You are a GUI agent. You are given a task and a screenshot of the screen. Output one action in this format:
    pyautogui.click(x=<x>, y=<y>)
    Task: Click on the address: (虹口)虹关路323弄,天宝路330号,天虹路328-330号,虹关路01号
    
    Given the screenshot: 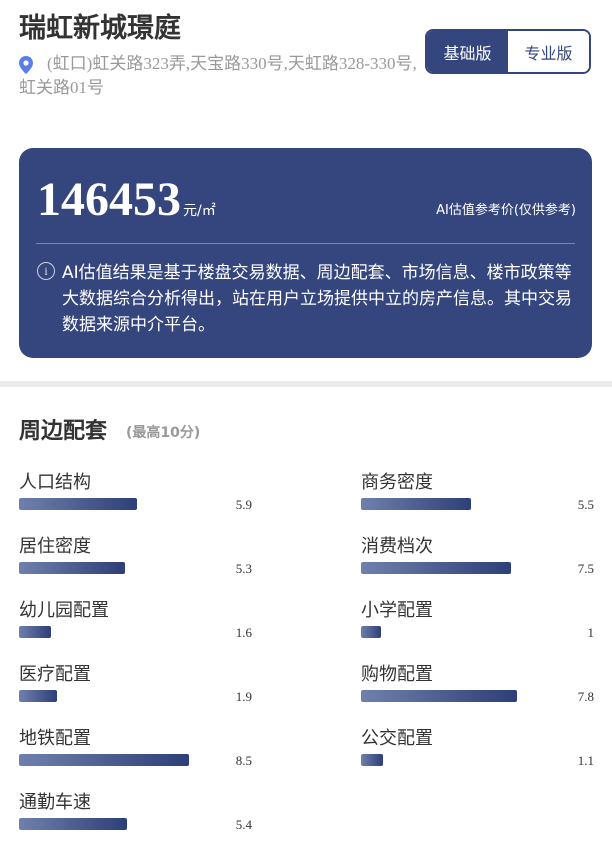 What is the action you would take?
    pyautogui.click(x=219, y=76)
    